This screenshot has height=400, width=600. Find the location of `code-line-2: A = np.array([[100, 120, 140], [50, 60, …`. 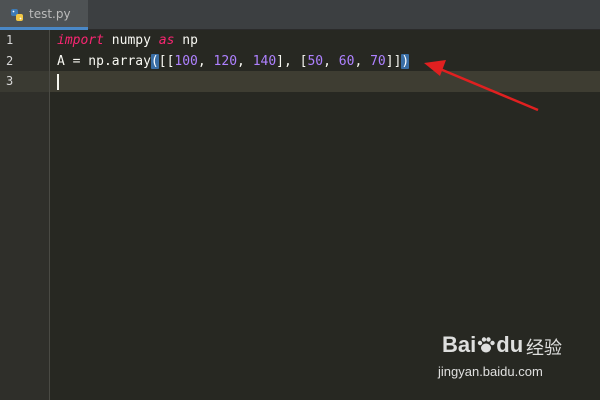

code-line-2: A = np.array([[100, 120, 140], [50, 60, … is located at coordinates (233, 61).